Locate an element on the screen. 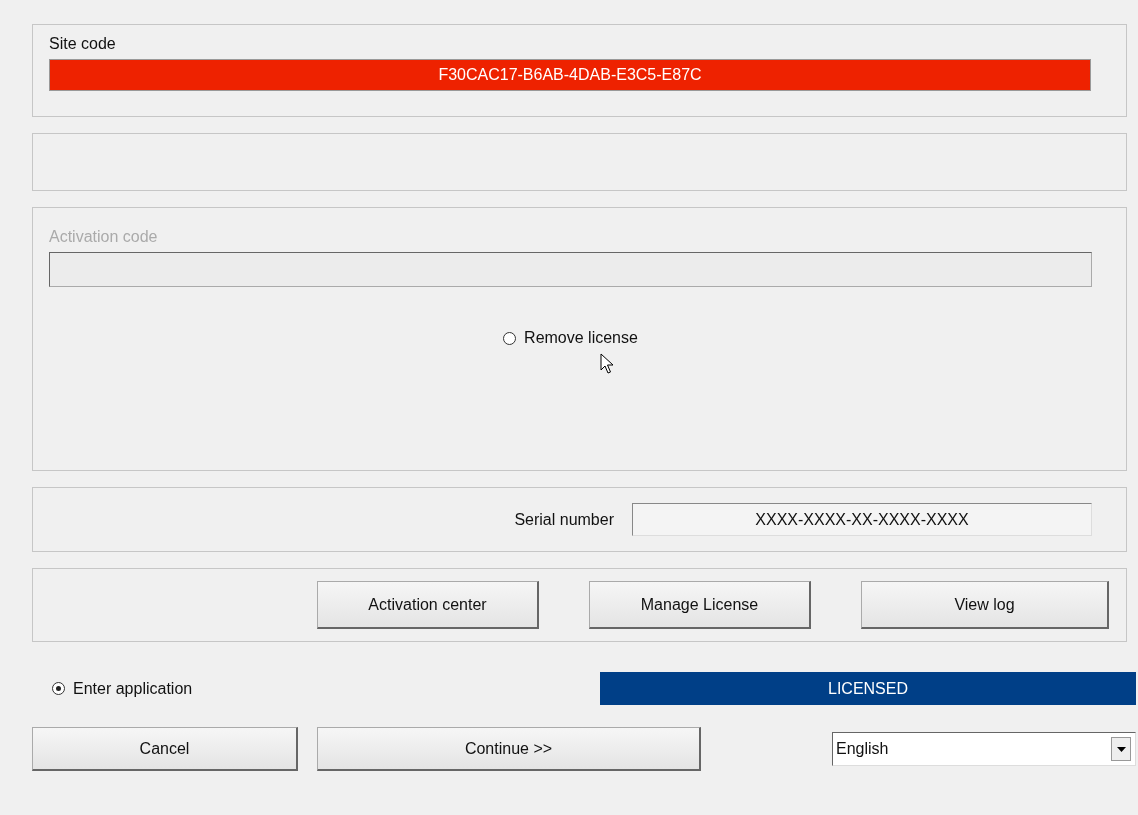  site-code-field: F30CAC17-B6AB-4DAB-E3C5-E87C is located at coordinates (570, 75).